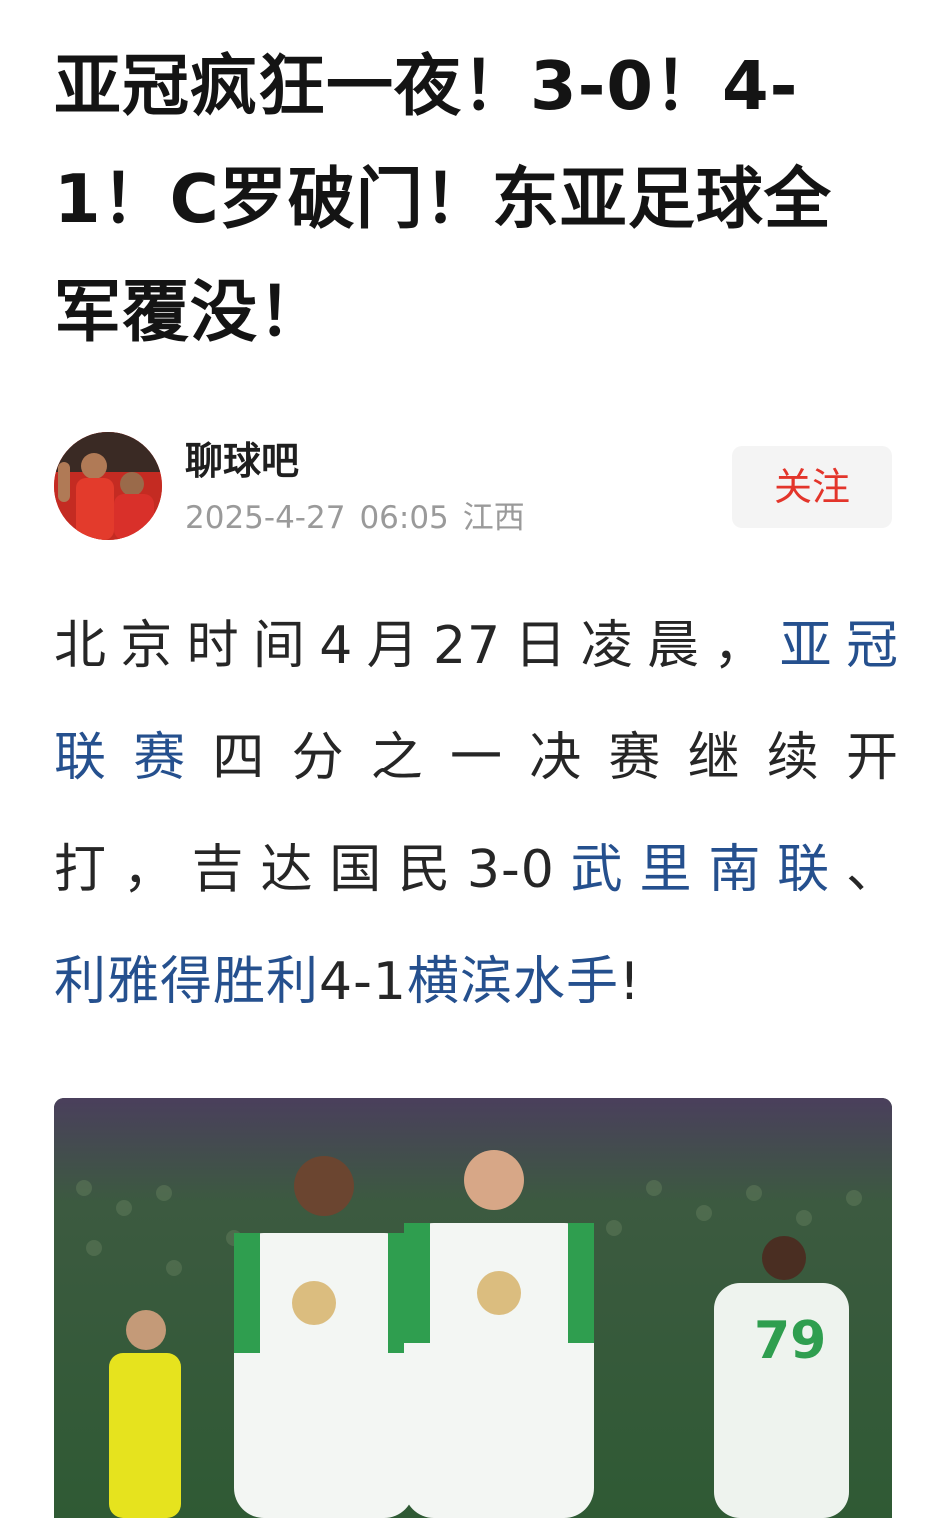 The width and height of the screenshot is (945, 1518). I want to click on link-afc-champions: 亚冠, so click(839, 646).